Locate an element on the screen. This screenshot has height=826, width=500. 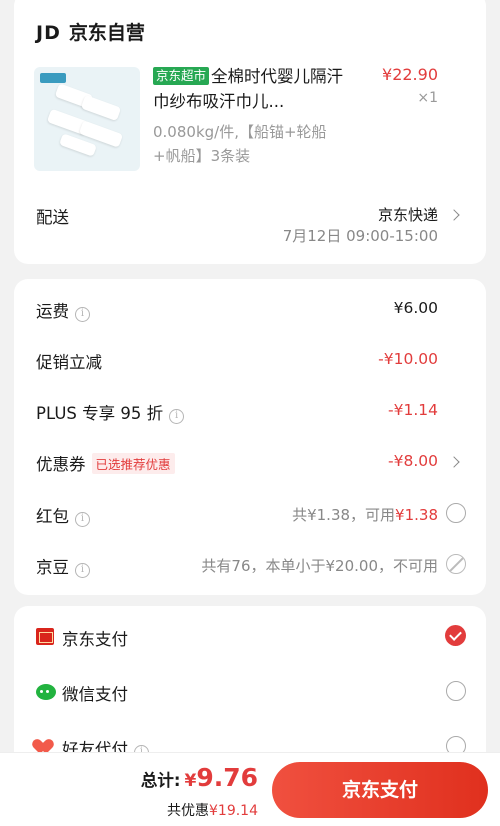
freight-value: ¥6.00 is located at coordinates (415, 308).